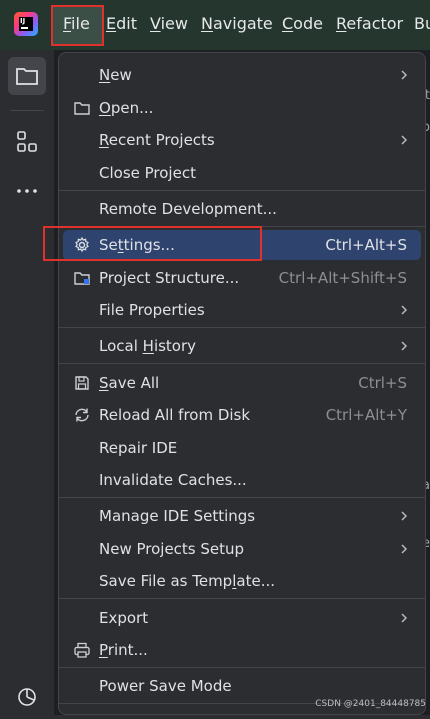  I want to click on project-tool-button, so click(27, 76).